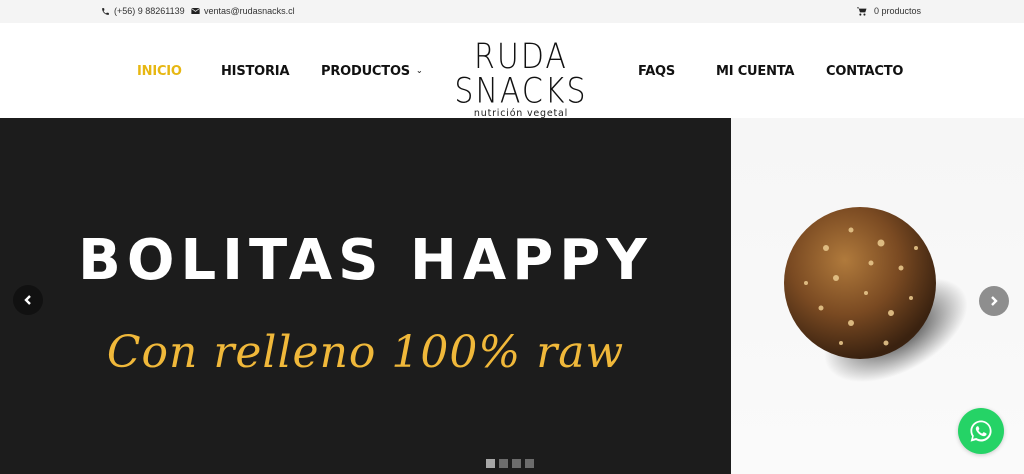 The height and width of the screenshot is (474, 1024). I want to click on hero-headline: BOLITAS HAPPY, so click(365, 260).